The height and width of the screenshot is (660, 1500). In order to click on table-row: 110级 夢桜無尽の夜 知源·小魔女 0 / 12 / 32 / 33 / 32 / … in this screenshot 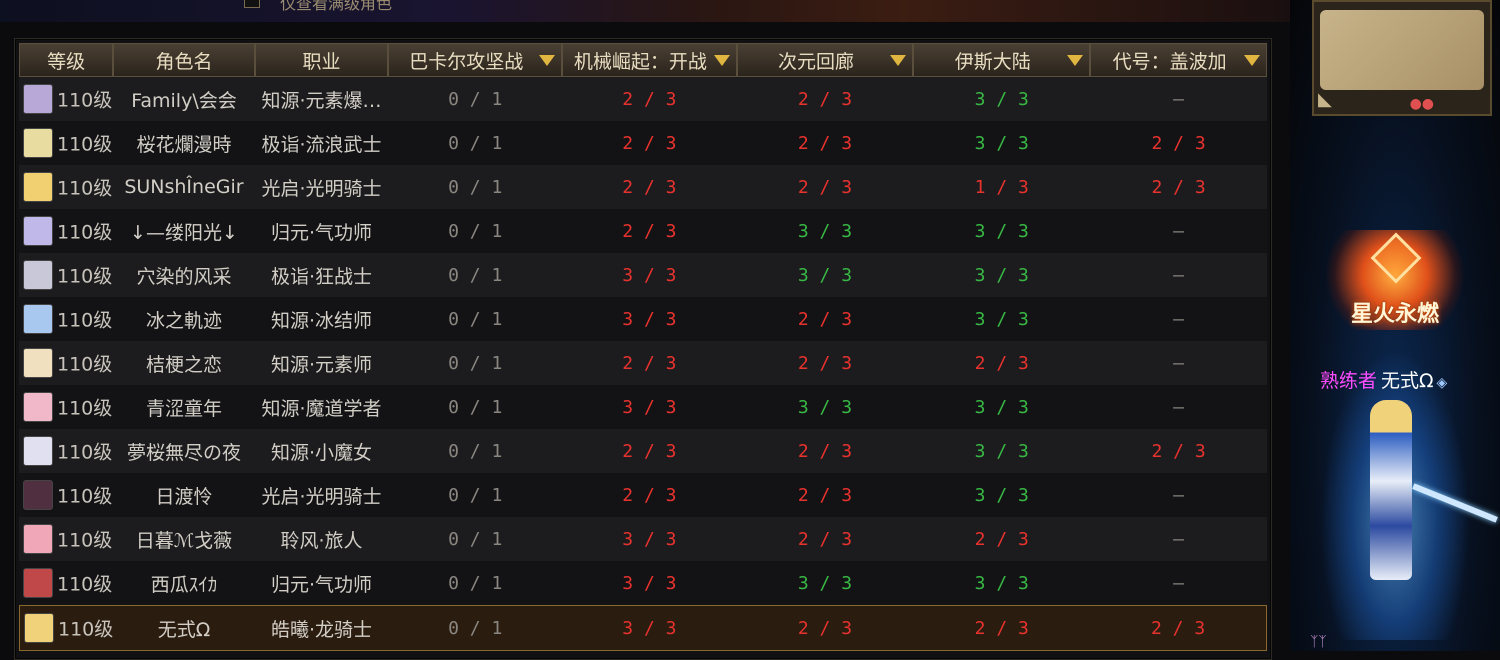, I will do `click(643, 451)`.